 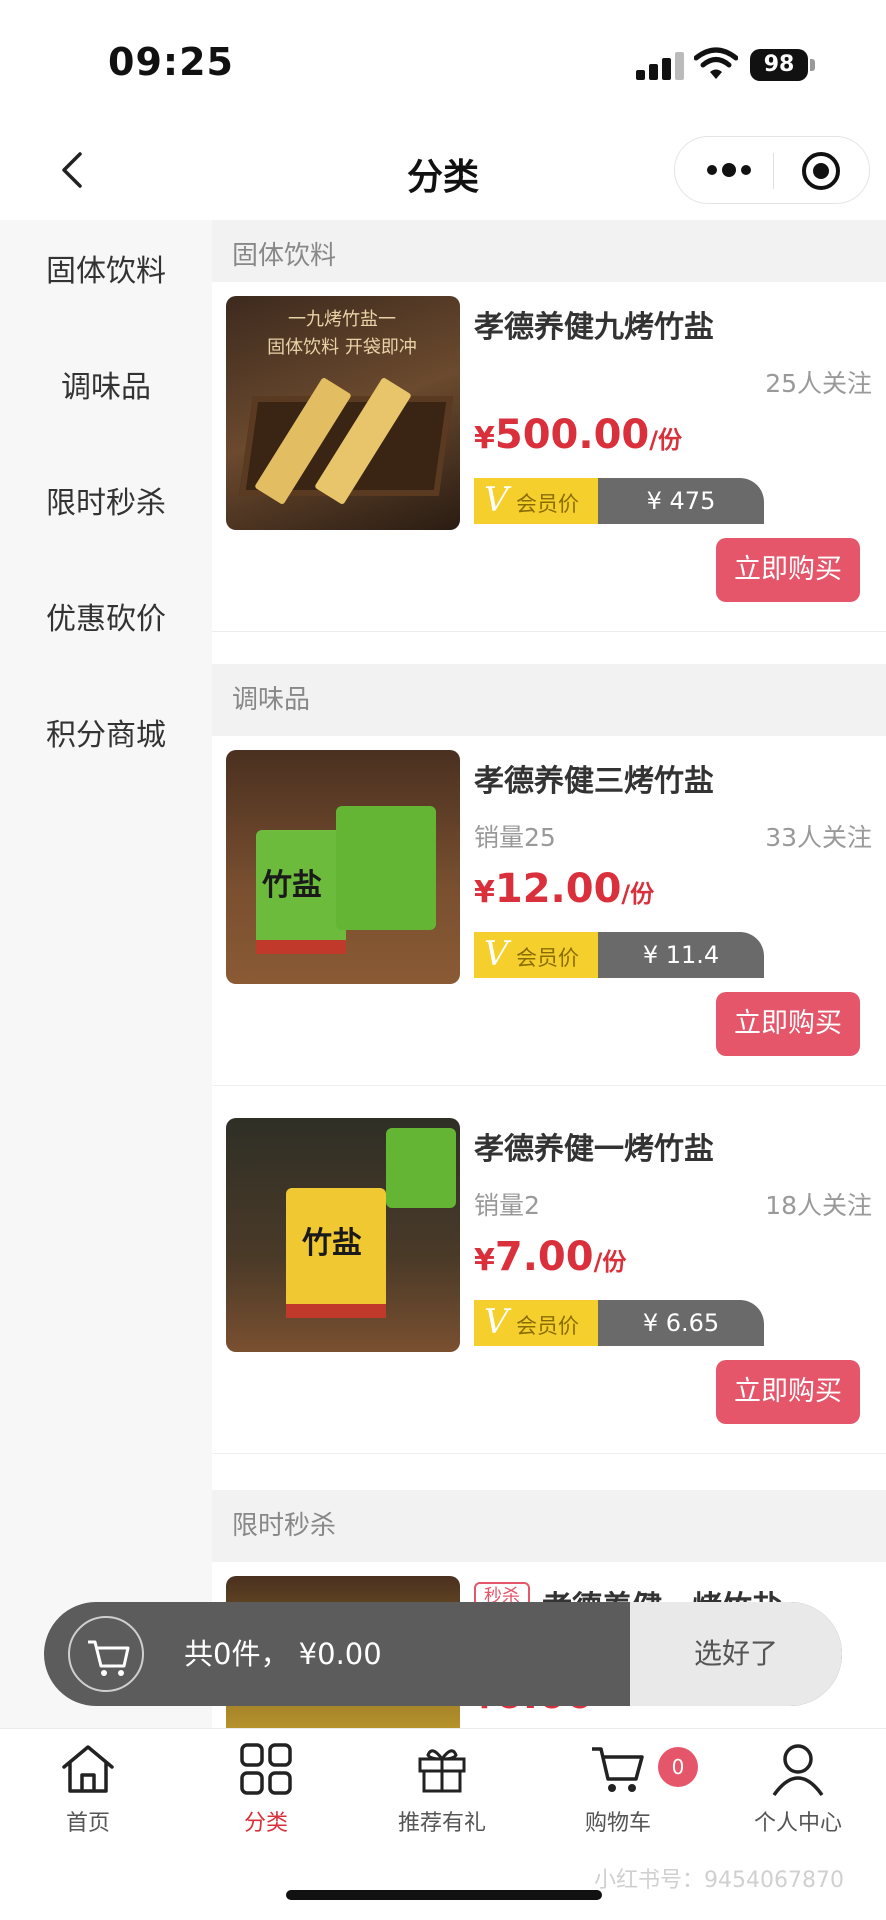 What do you see at coordinates (798, 1770) in the screenshot?
I see `user-icon` at bounding box center [798, 1770].